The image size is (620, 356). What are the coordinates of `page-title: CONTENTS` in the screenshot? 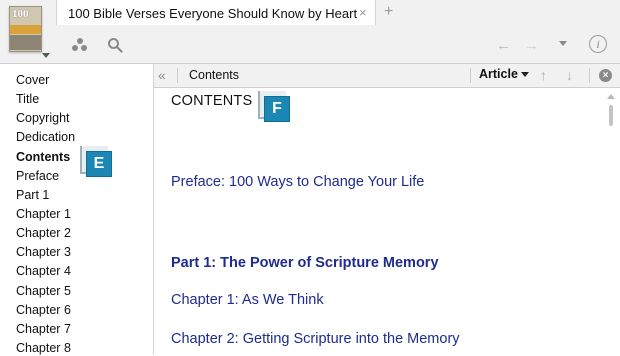 It's located at (212, 101).